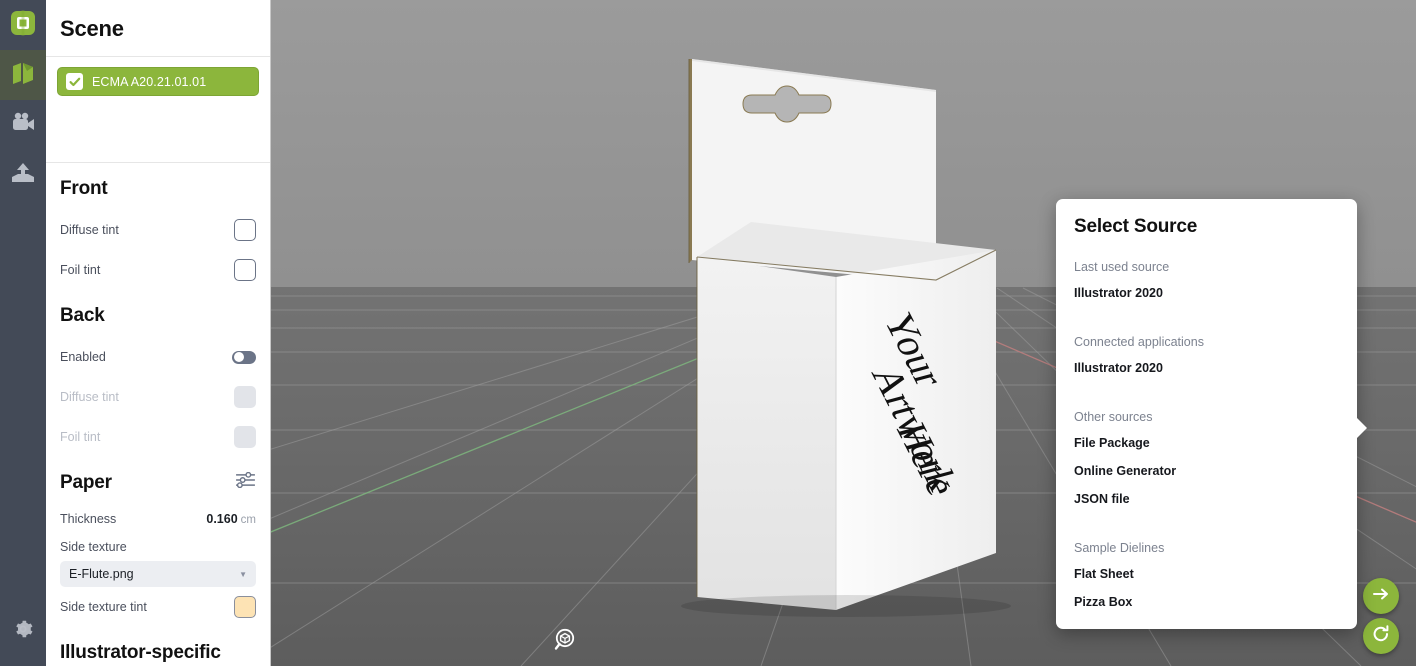  I want to click on side-texture-select: E-Flute.png ▼, so click(158, 574).